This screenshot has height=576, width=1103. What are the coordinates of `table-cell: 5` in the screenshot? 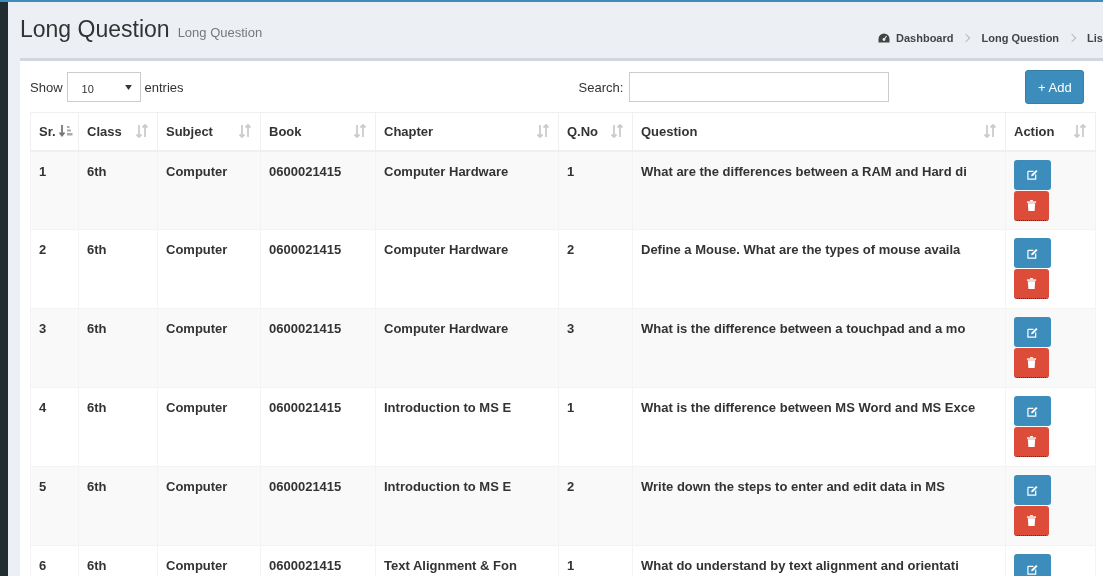 It's located at (54, 506).